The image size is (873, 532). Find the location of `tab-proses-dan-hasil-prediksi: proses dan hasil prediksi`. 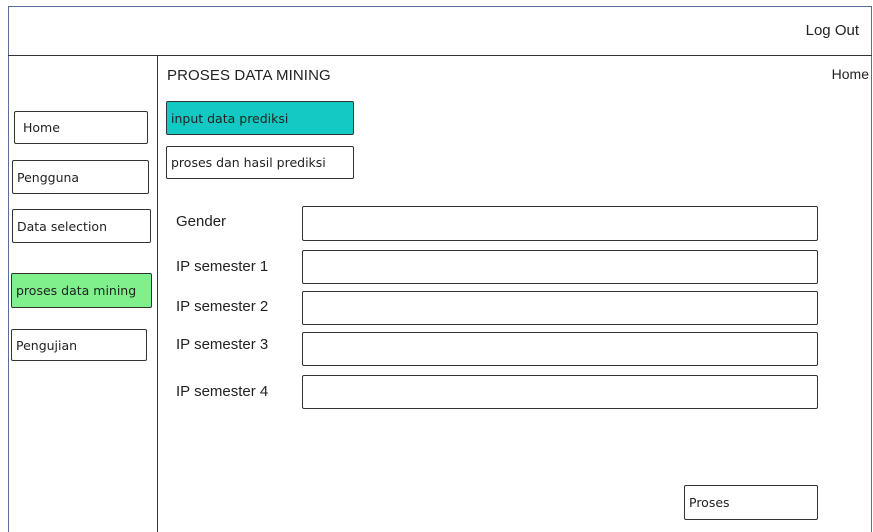

tab-proses-dan-hasil-prediksi: proses dan hasil prediksi is located at coordinates (260, 162).